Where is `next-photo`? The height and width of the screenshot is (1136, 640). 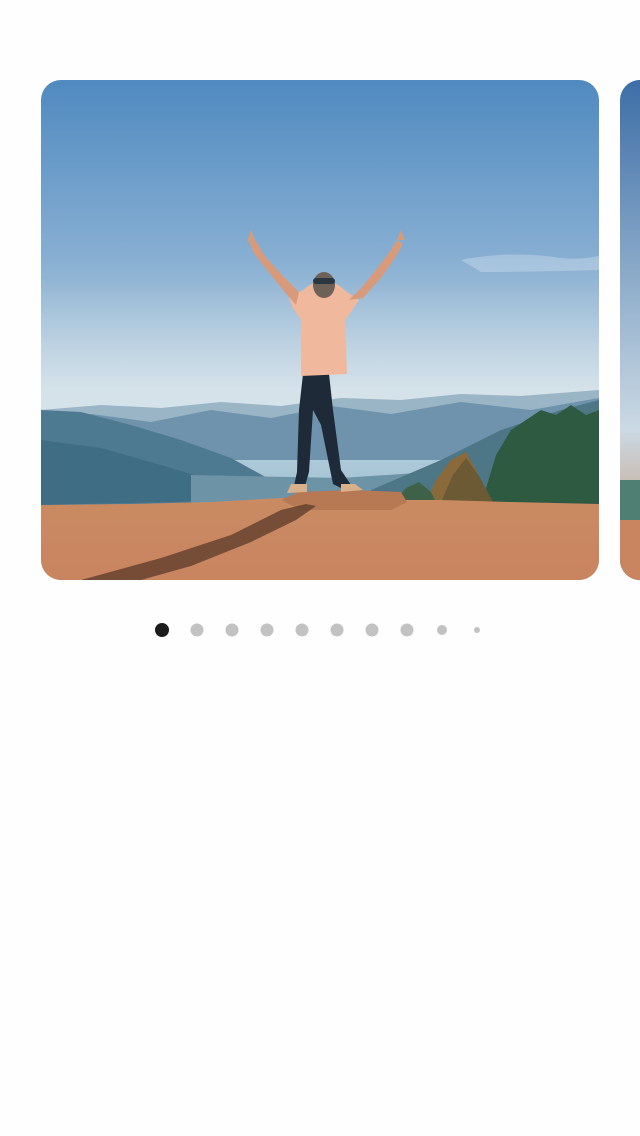 next-photo is located at coordinates (630, 330).